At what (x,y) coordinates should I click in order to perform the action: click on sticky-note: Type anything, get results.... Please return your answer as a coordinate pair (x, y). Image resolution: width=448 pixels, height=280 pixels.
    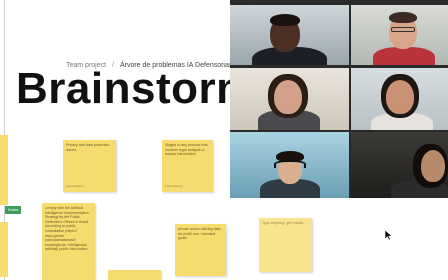
    Looking at the image, I should click on (285, 245).